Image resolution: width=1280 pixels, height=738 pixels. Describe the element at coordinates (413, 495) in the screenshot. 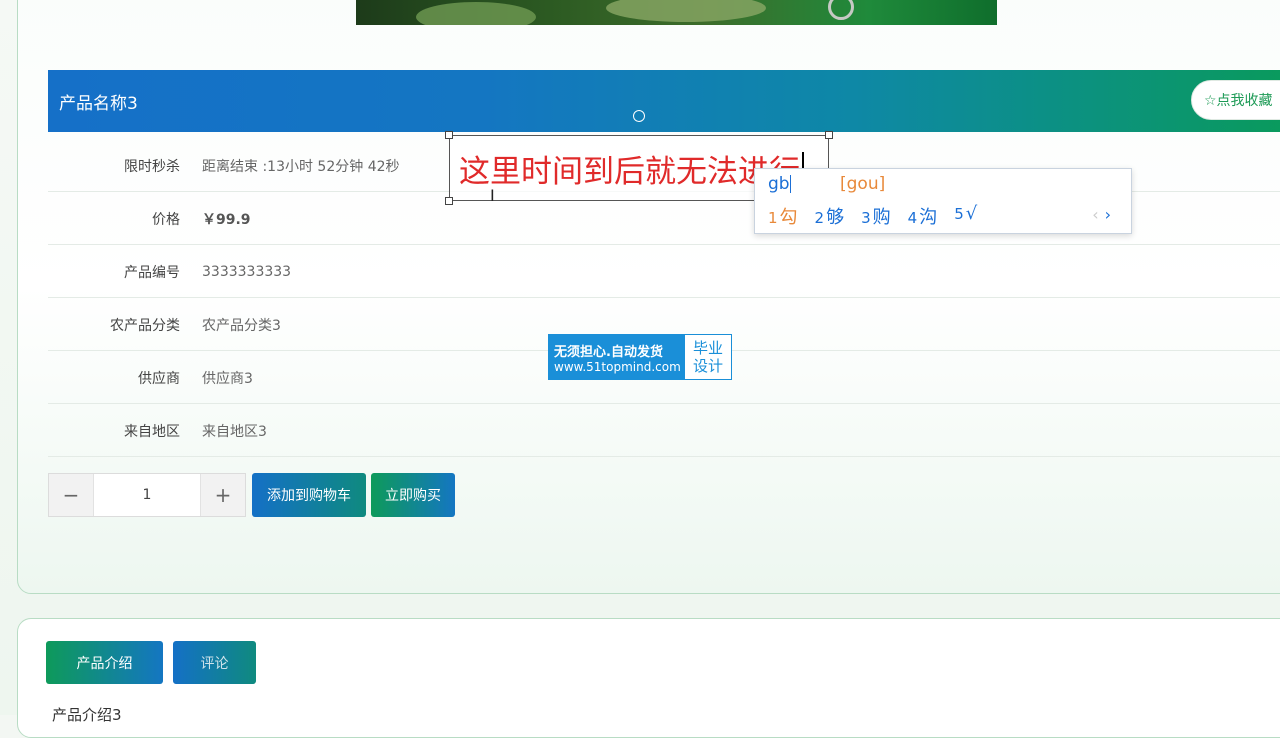

I see `buy-now-button: 立即购买` at that location.